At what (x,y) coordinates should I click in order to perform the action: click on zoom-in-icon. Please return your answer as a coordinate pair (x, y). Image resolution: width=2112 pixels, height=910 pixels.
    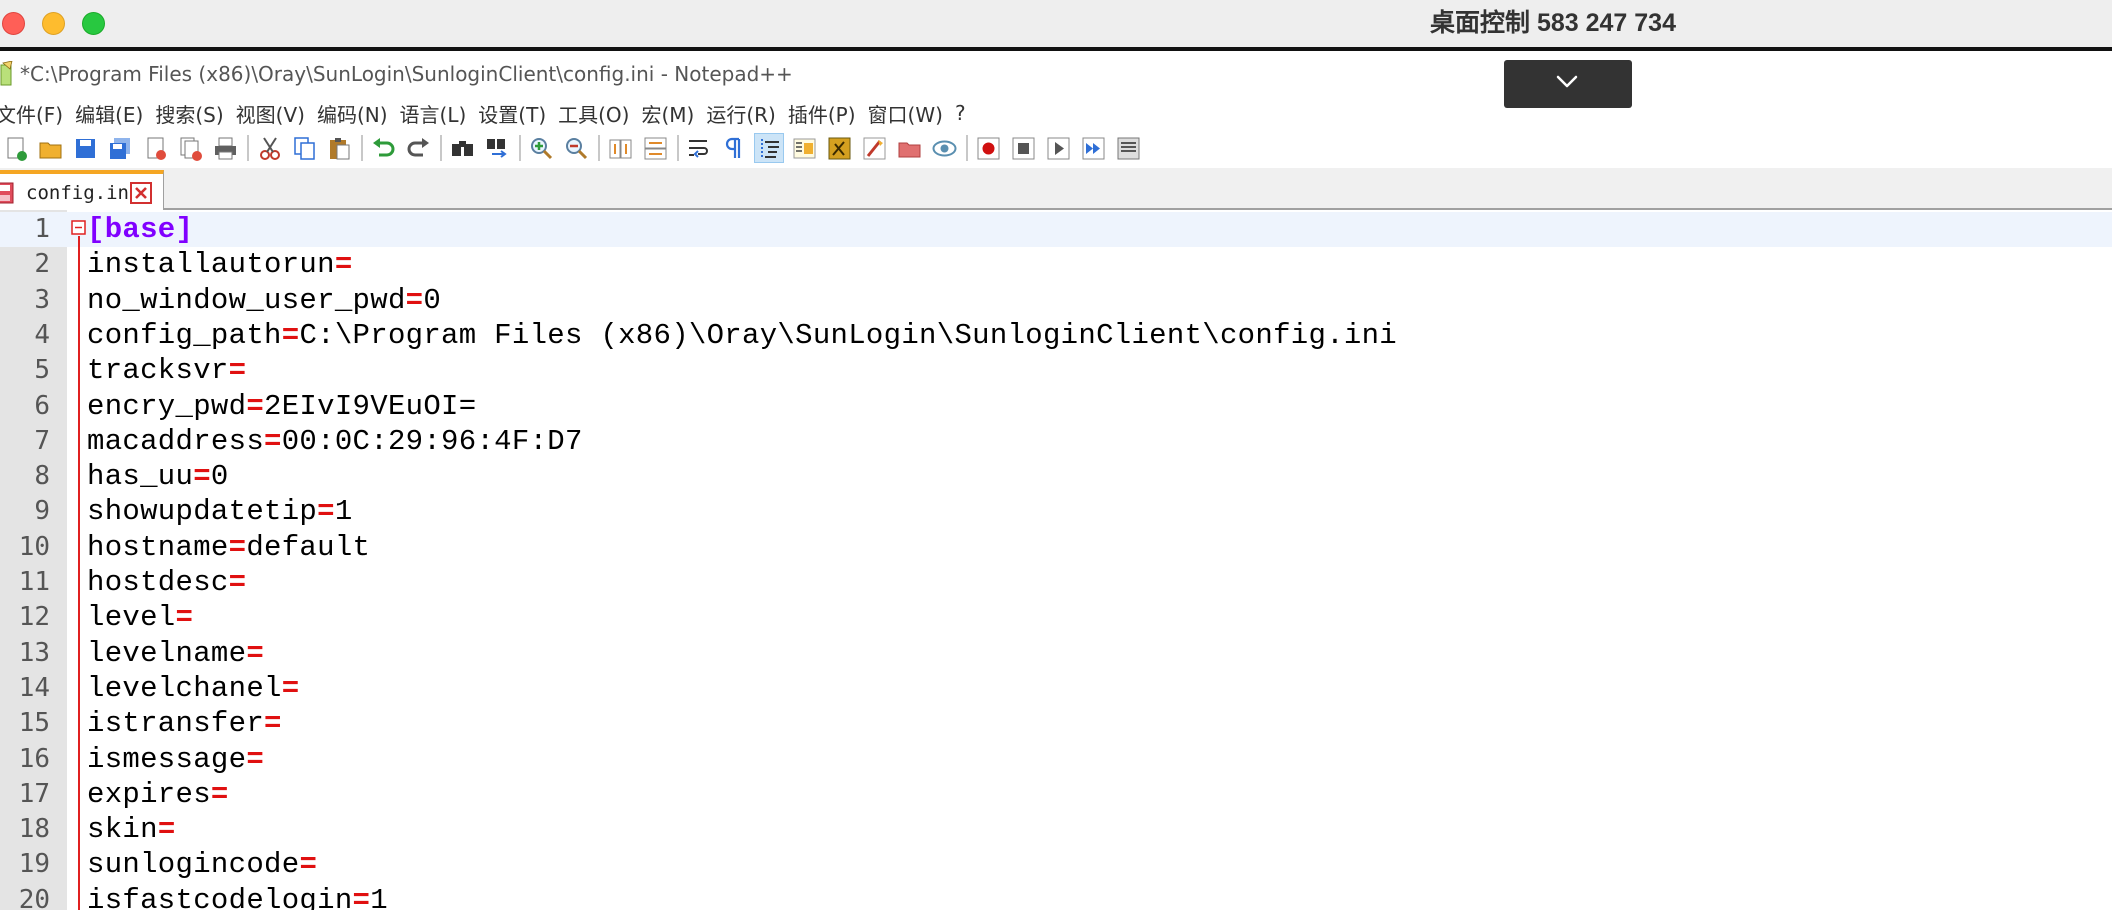
    Looking at the image, I should click on (541, 148).